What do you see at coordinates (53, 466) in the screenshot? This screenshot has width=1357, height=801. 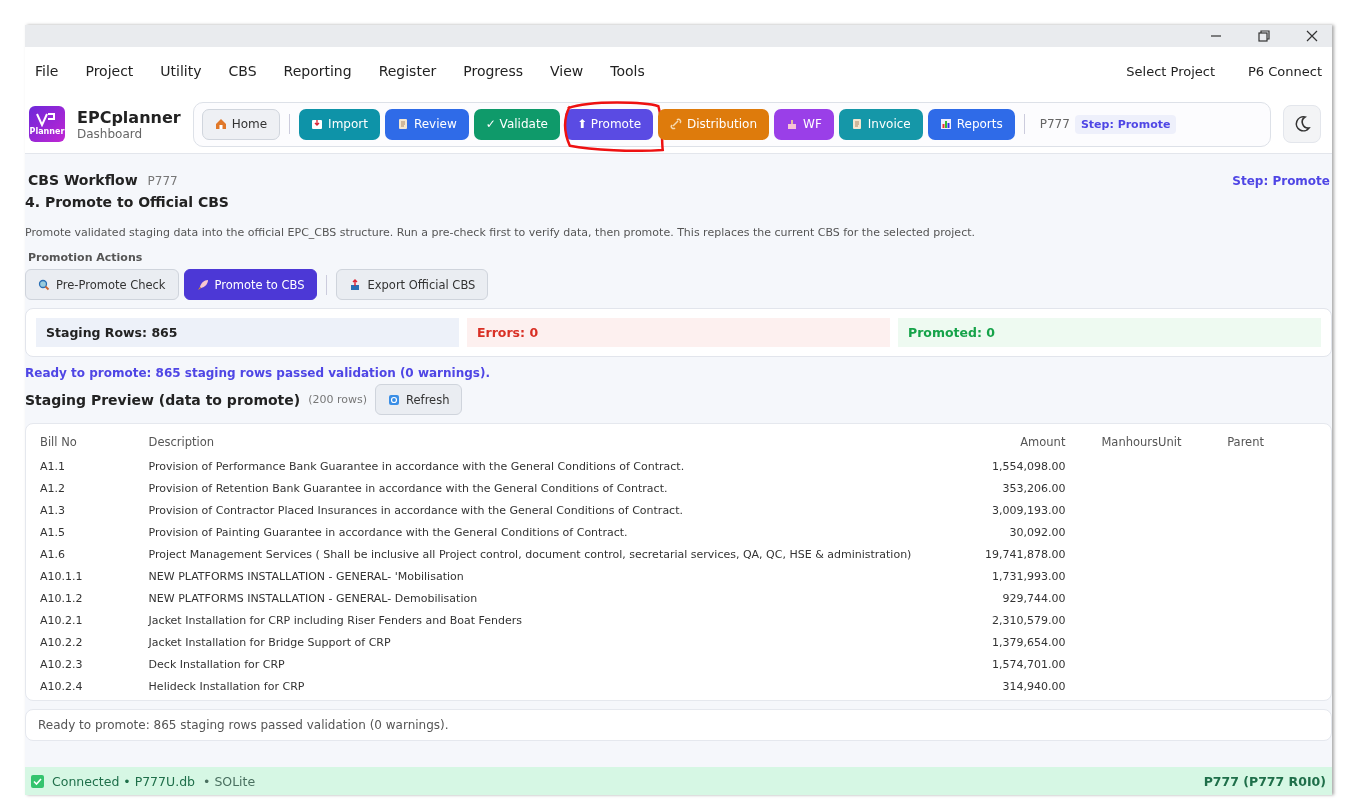 I see `table-cell: A1.1` at bounding box center [53, 466].